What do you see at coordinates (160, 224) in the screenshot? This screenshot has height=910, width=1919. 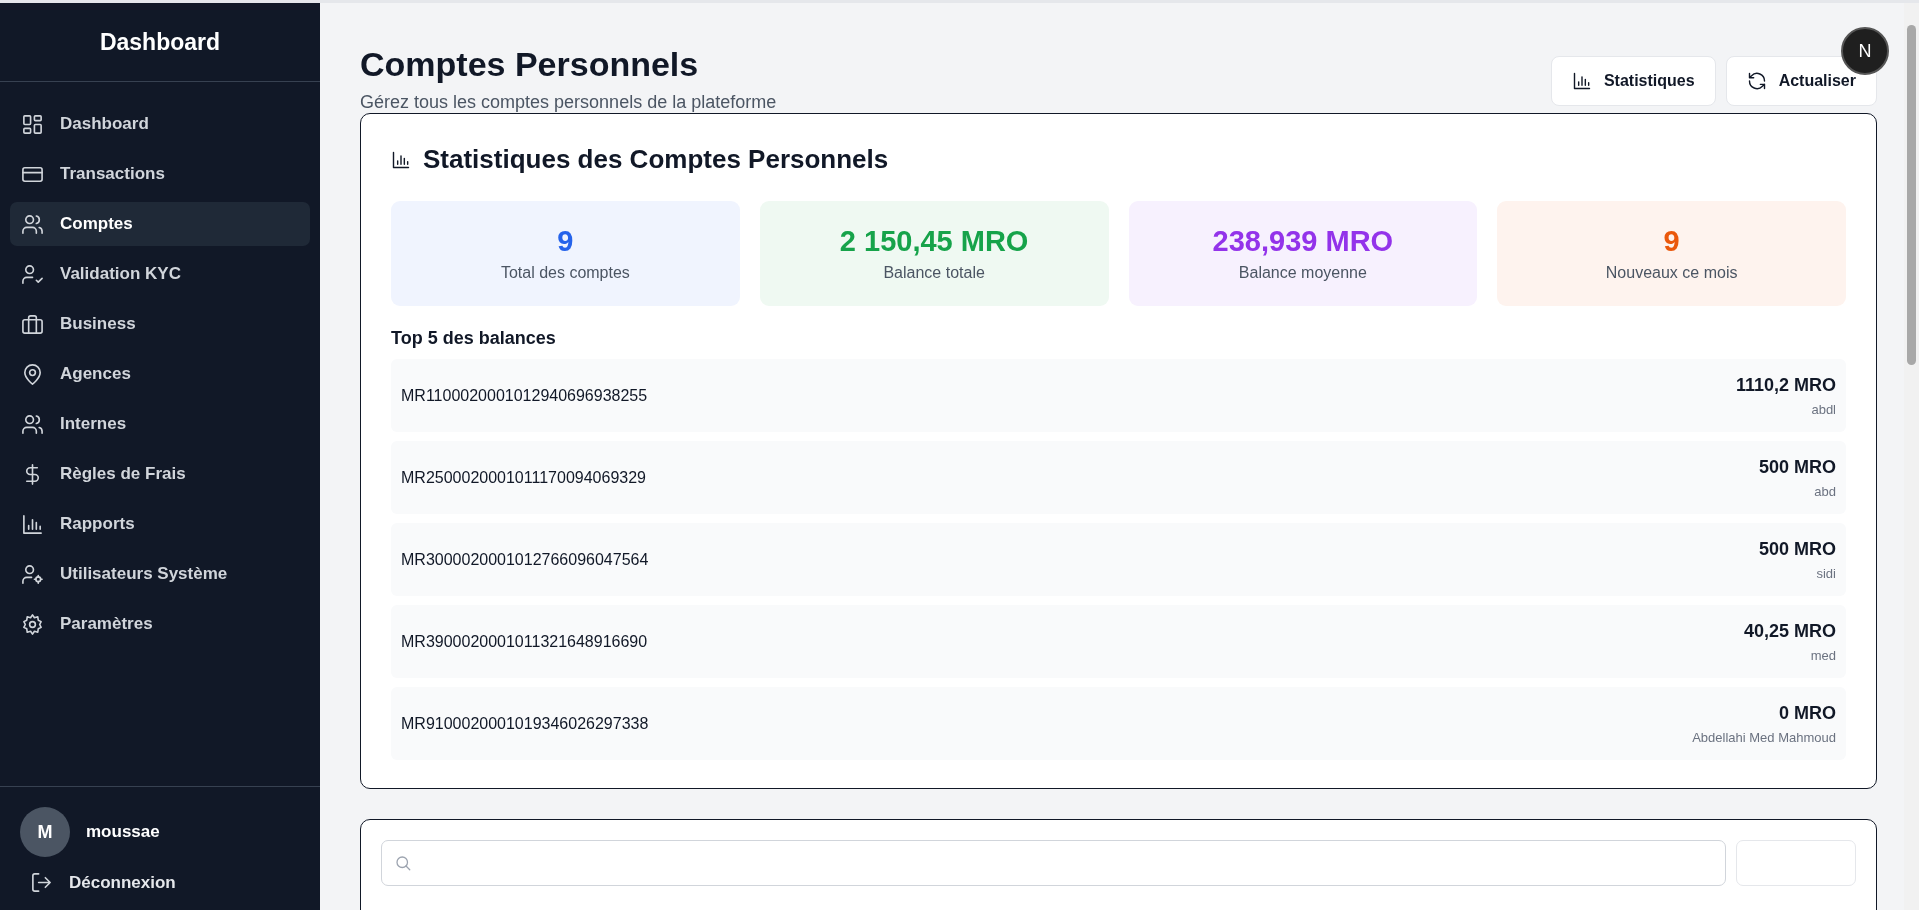 I see `sidebar-item: Comptes` at bounding box center [160, 224].